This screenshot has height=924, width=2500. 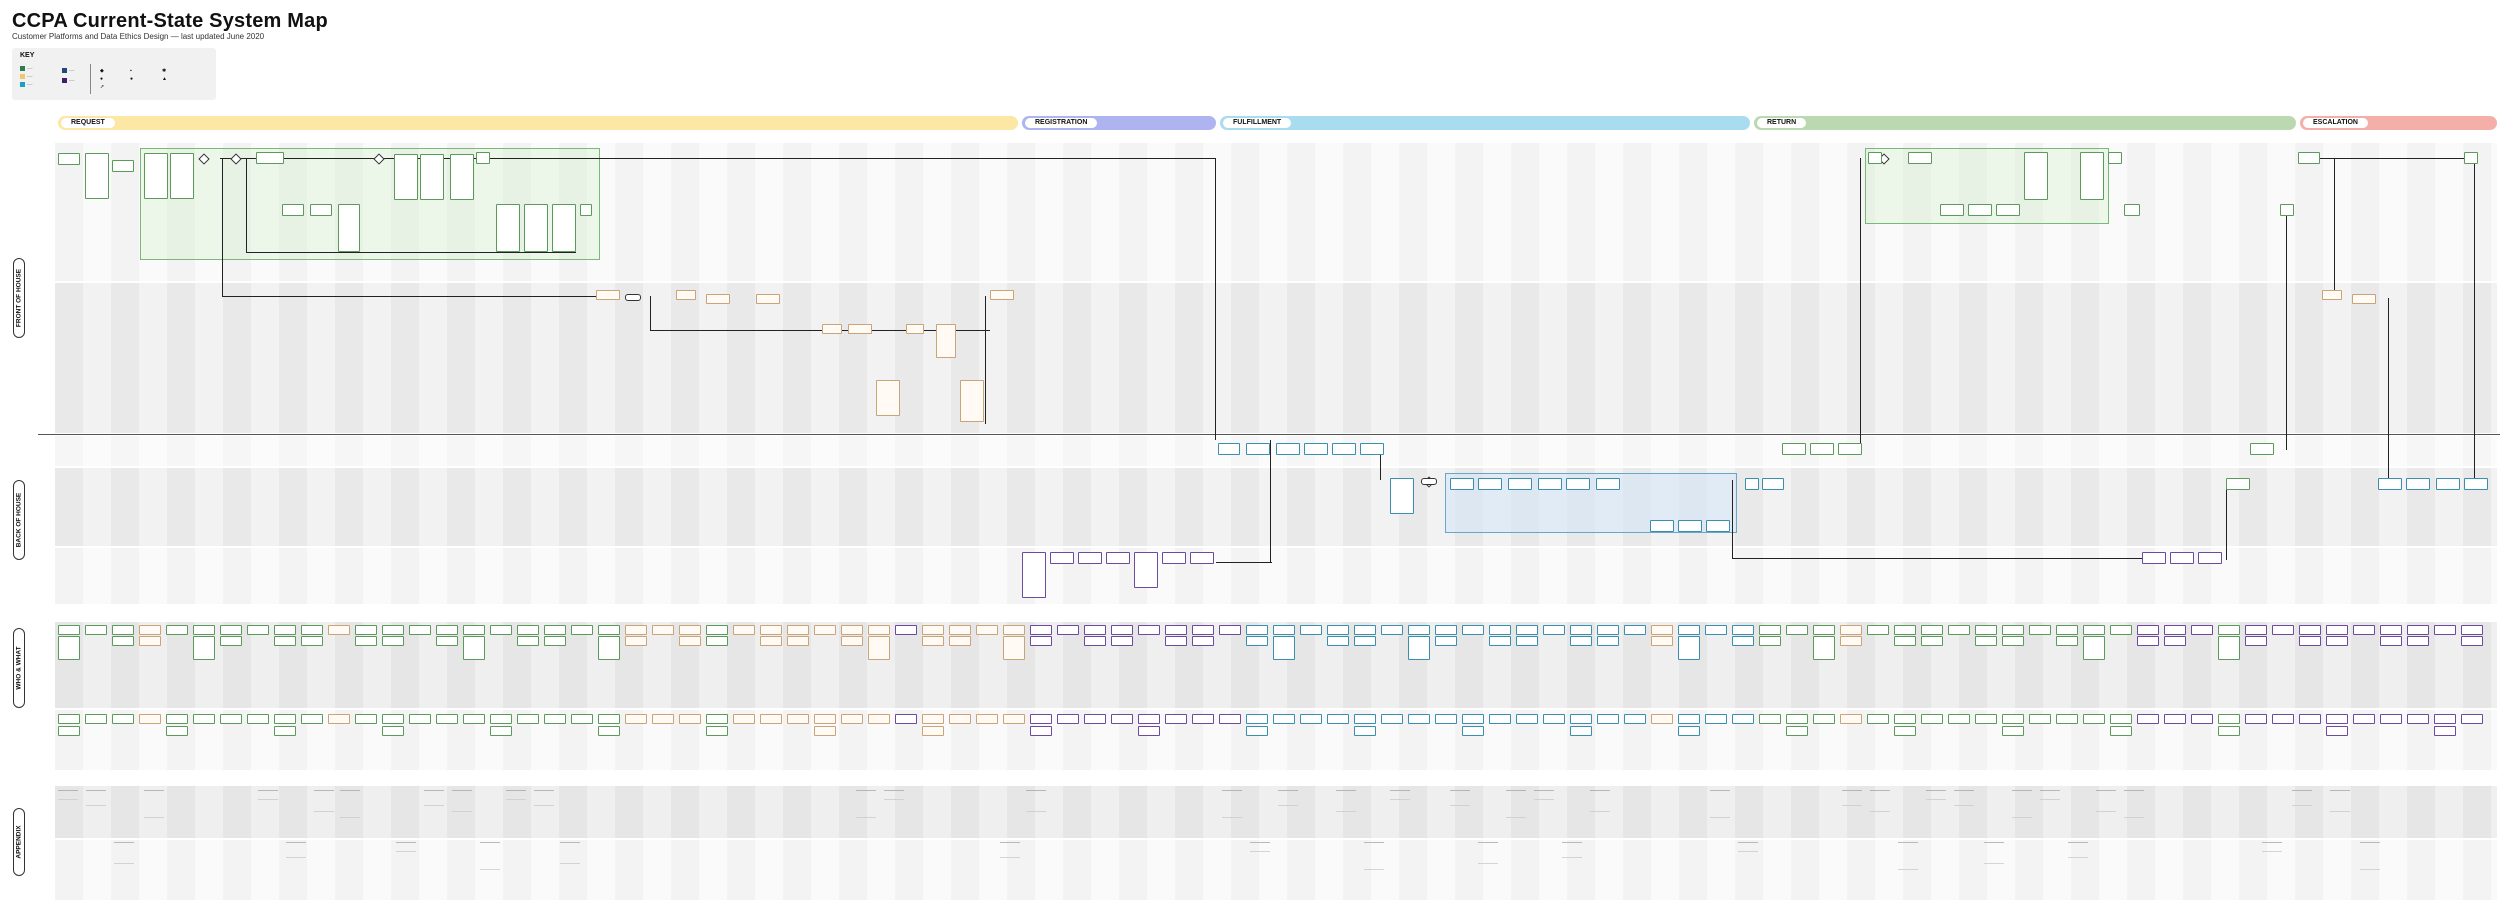 I want to click on section-appendix: APPENDIX, so click(x=19, y=842).